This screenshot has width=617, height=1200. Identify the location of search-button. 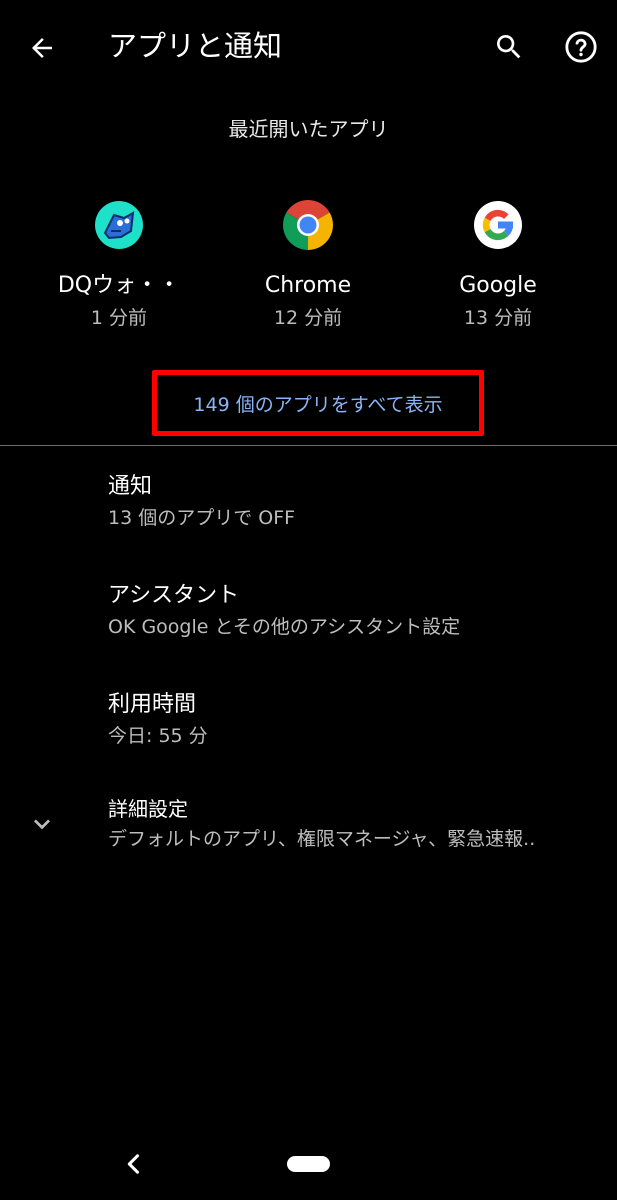
(509, 47).